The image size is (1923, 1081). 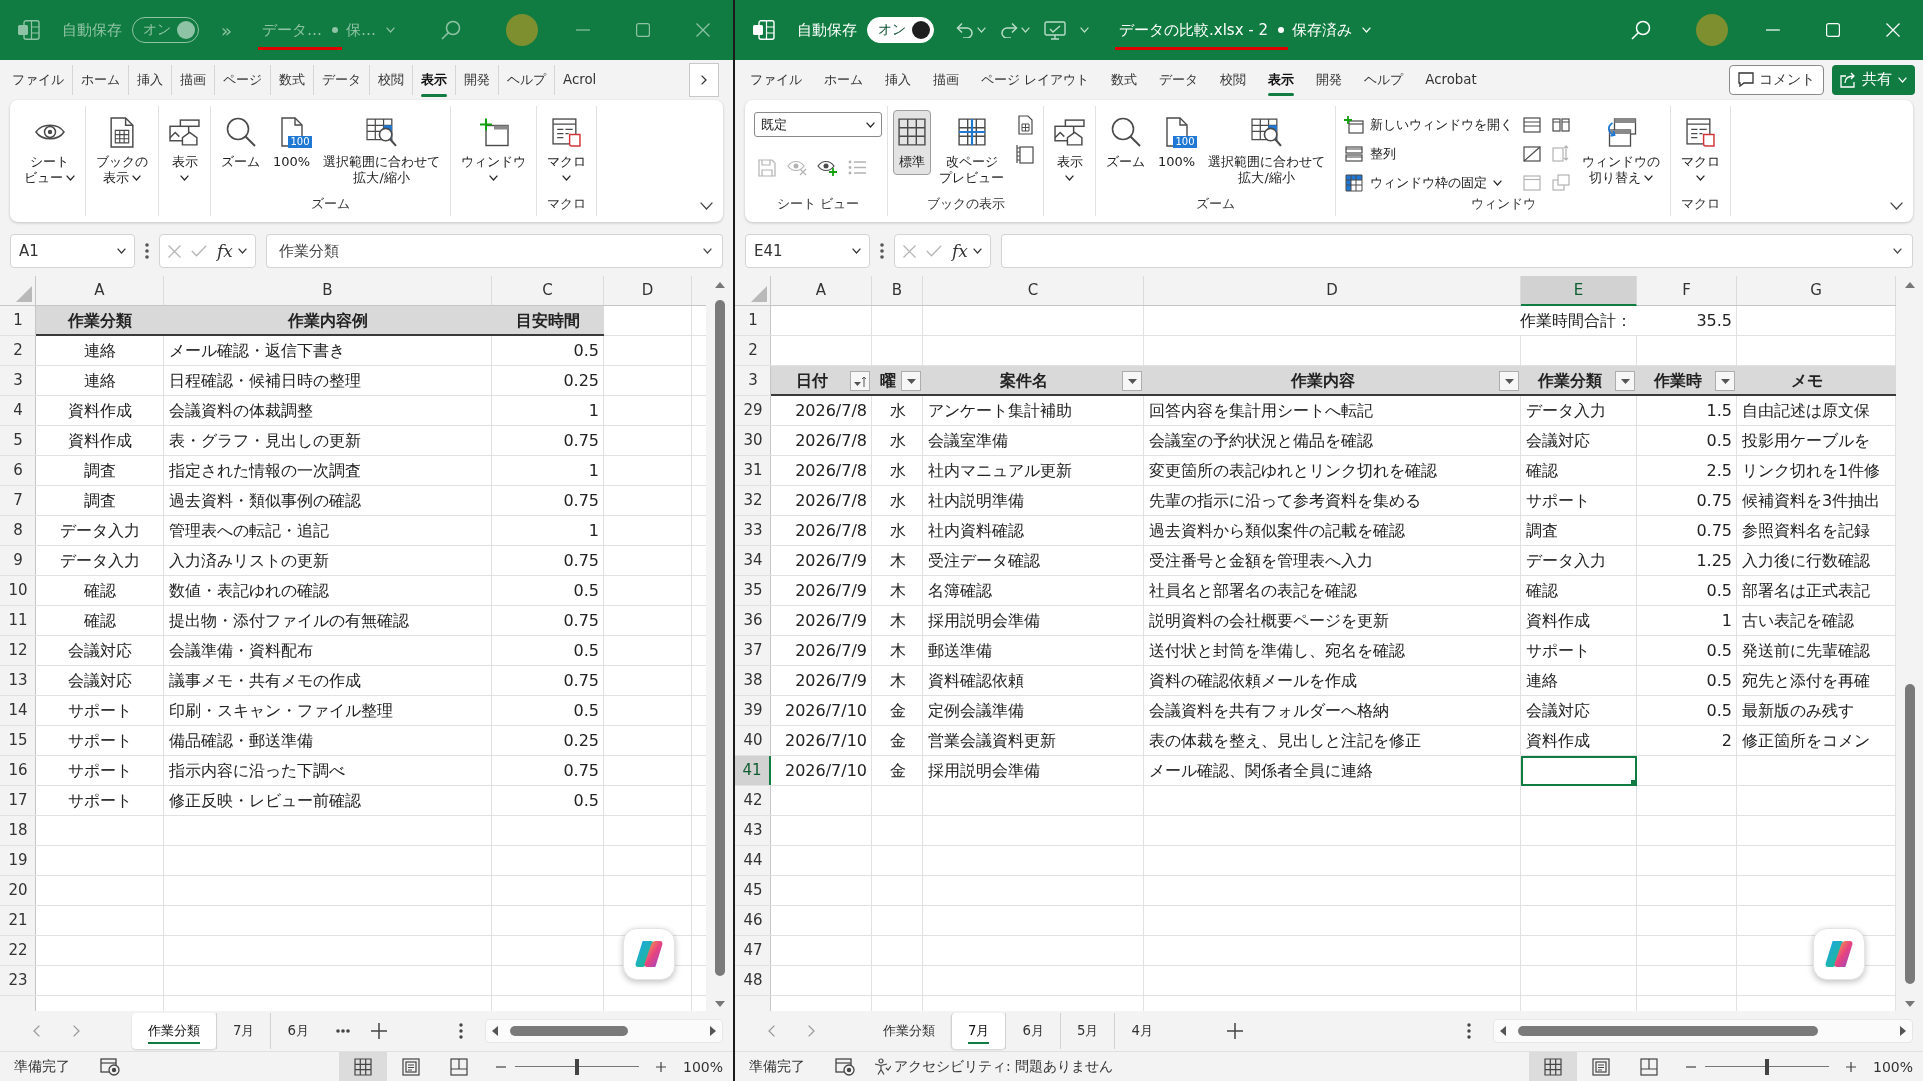 I want to click on ribbon-tab: ヘルプ, so click(x=1384, y=79).